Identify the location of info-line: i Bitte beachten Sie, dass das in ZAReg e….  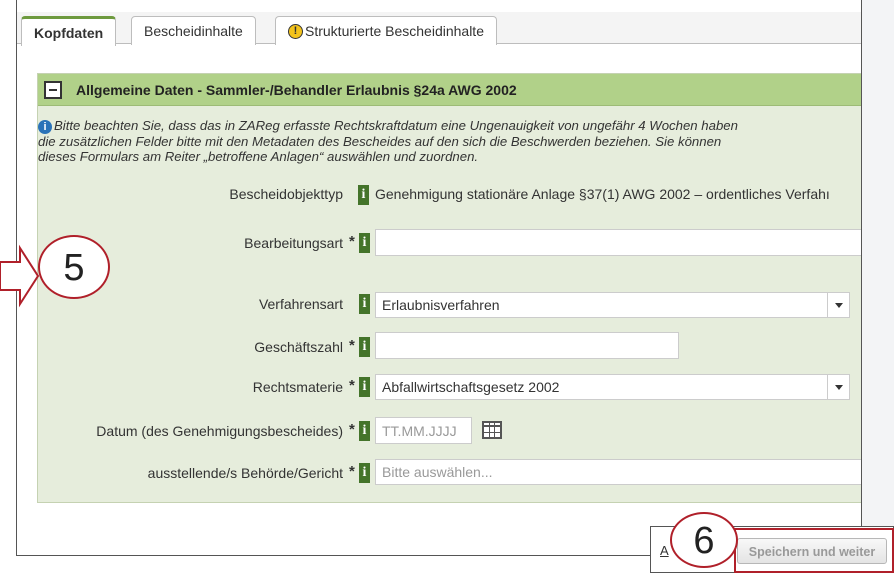
(449, 126).